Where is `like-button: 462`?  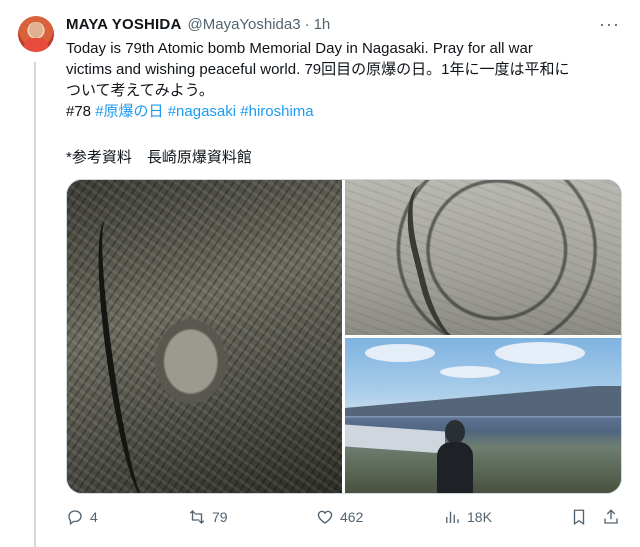 like-button: 462 is located at coordinates (339, 517).